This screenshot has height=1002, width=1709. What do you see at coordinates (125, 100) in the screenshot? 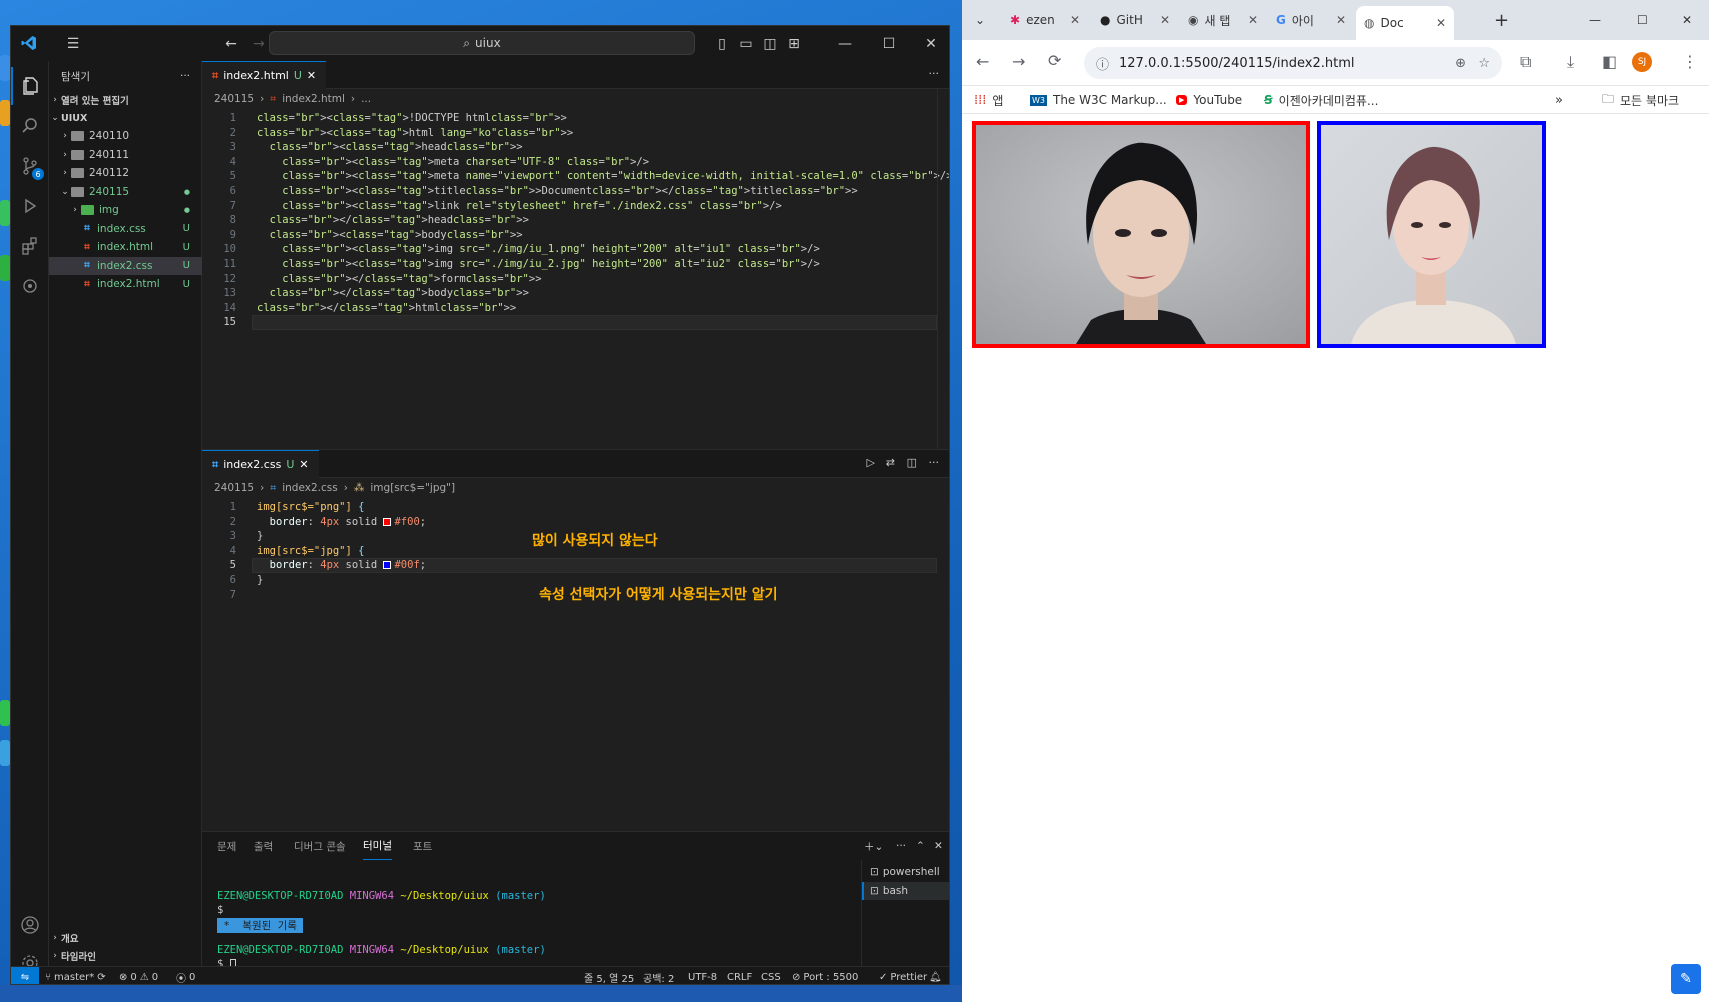
I see `open-editors-section: › 열려 있는 편집기` at bounding box center [125, 100].